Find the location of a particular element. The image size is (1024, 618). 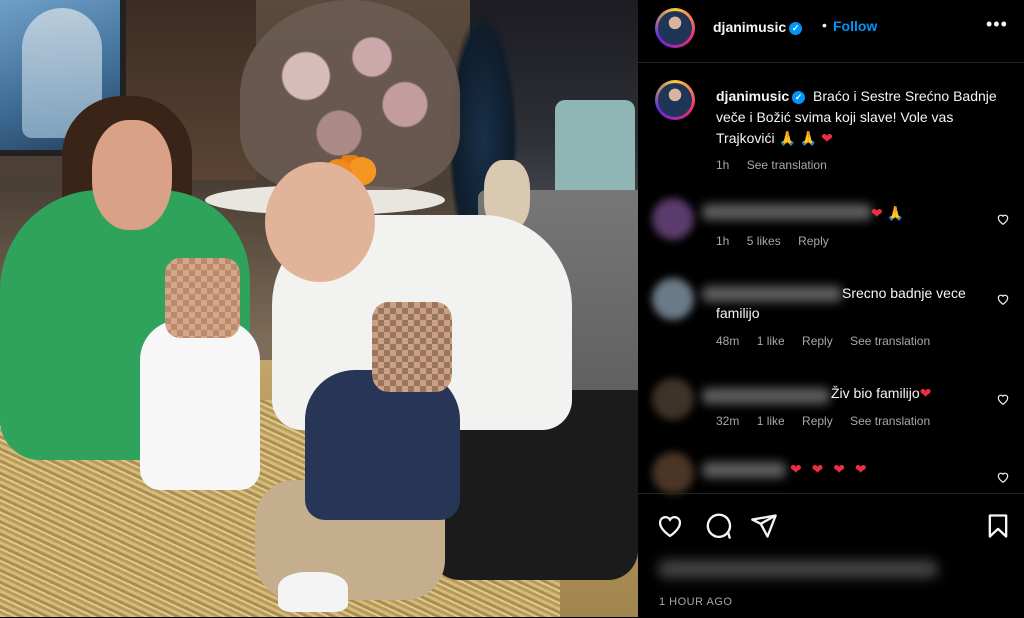

baby-left is located at coordinates (200, 405).